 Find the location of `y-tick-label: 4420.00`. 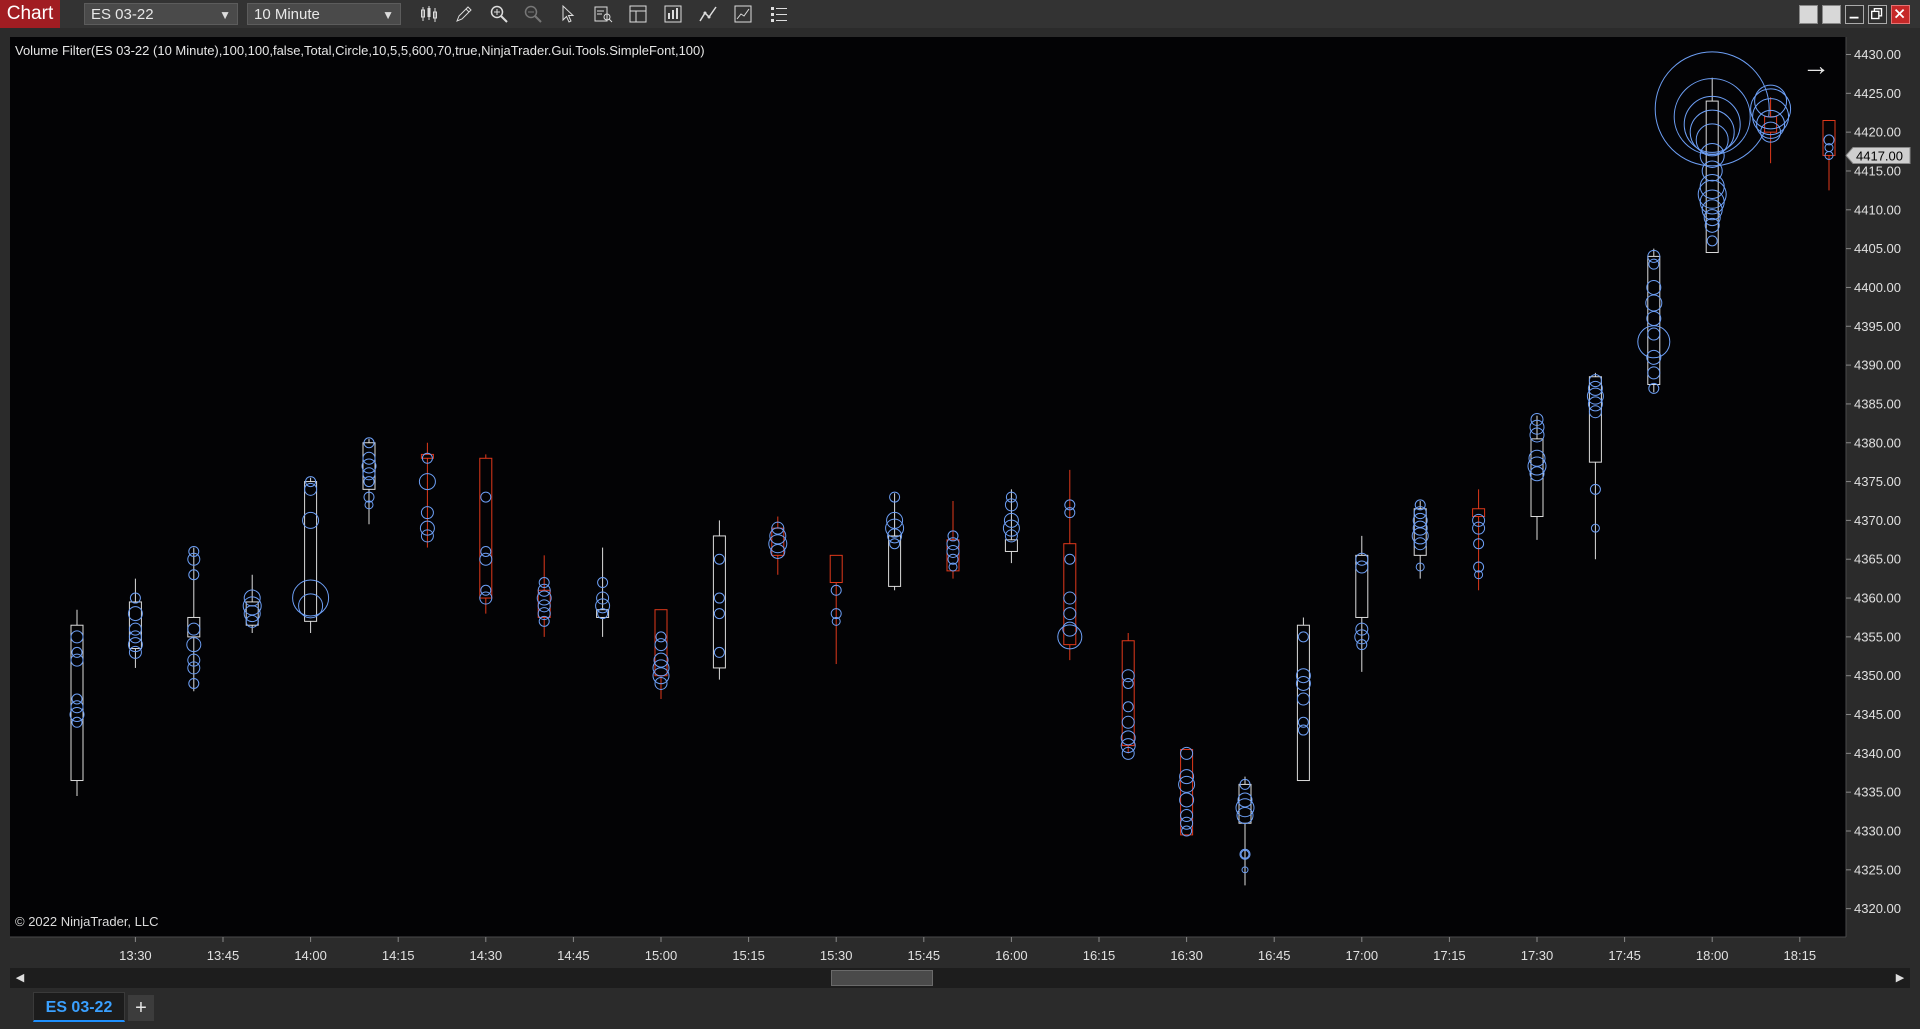

y-tick-label: 4420.00 is located at coordinates (1877, 132).